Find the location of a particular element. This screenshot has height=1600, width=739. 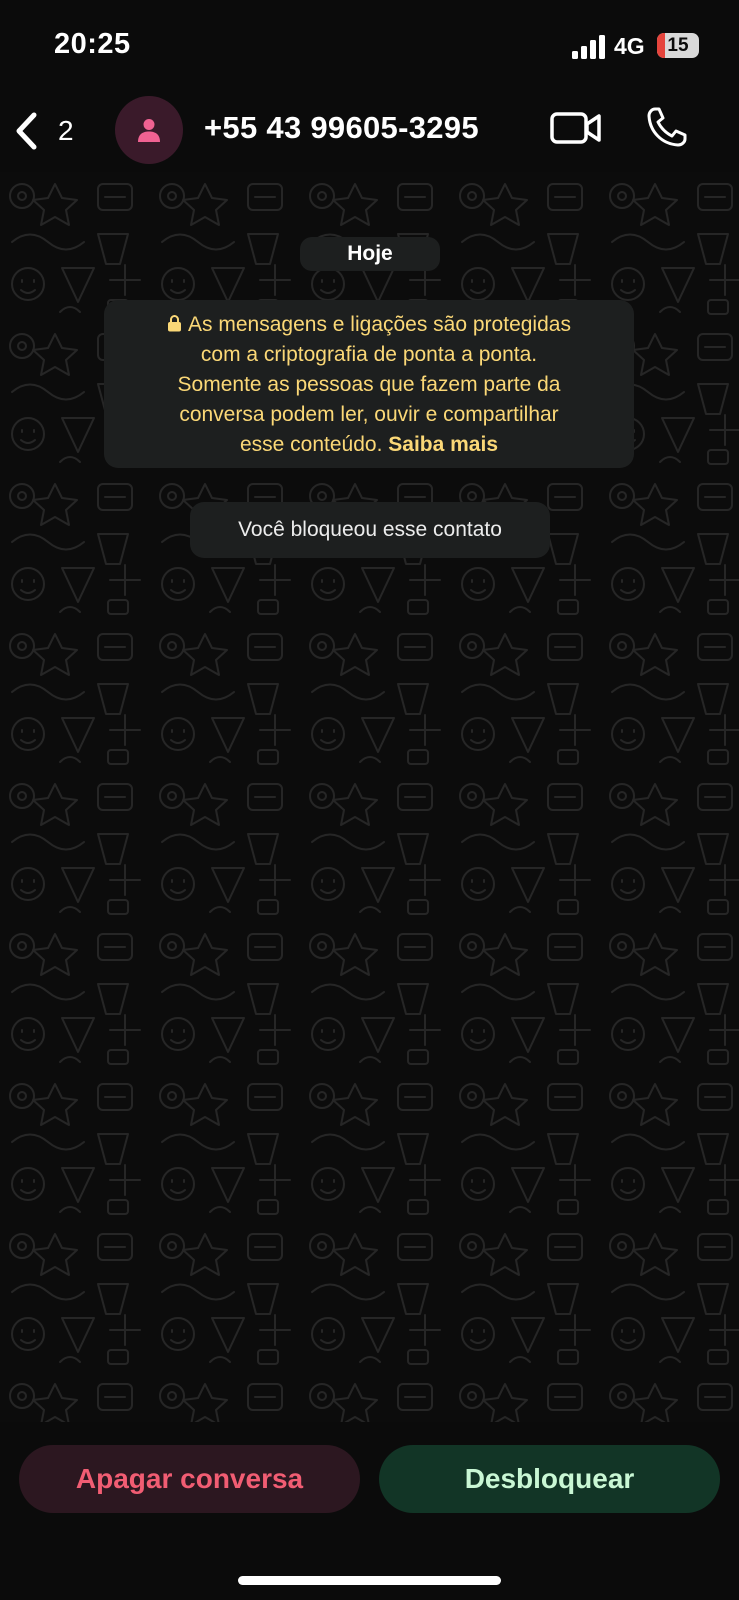

learn-more-link: Saiba mais is located at coordinates (443, 444).